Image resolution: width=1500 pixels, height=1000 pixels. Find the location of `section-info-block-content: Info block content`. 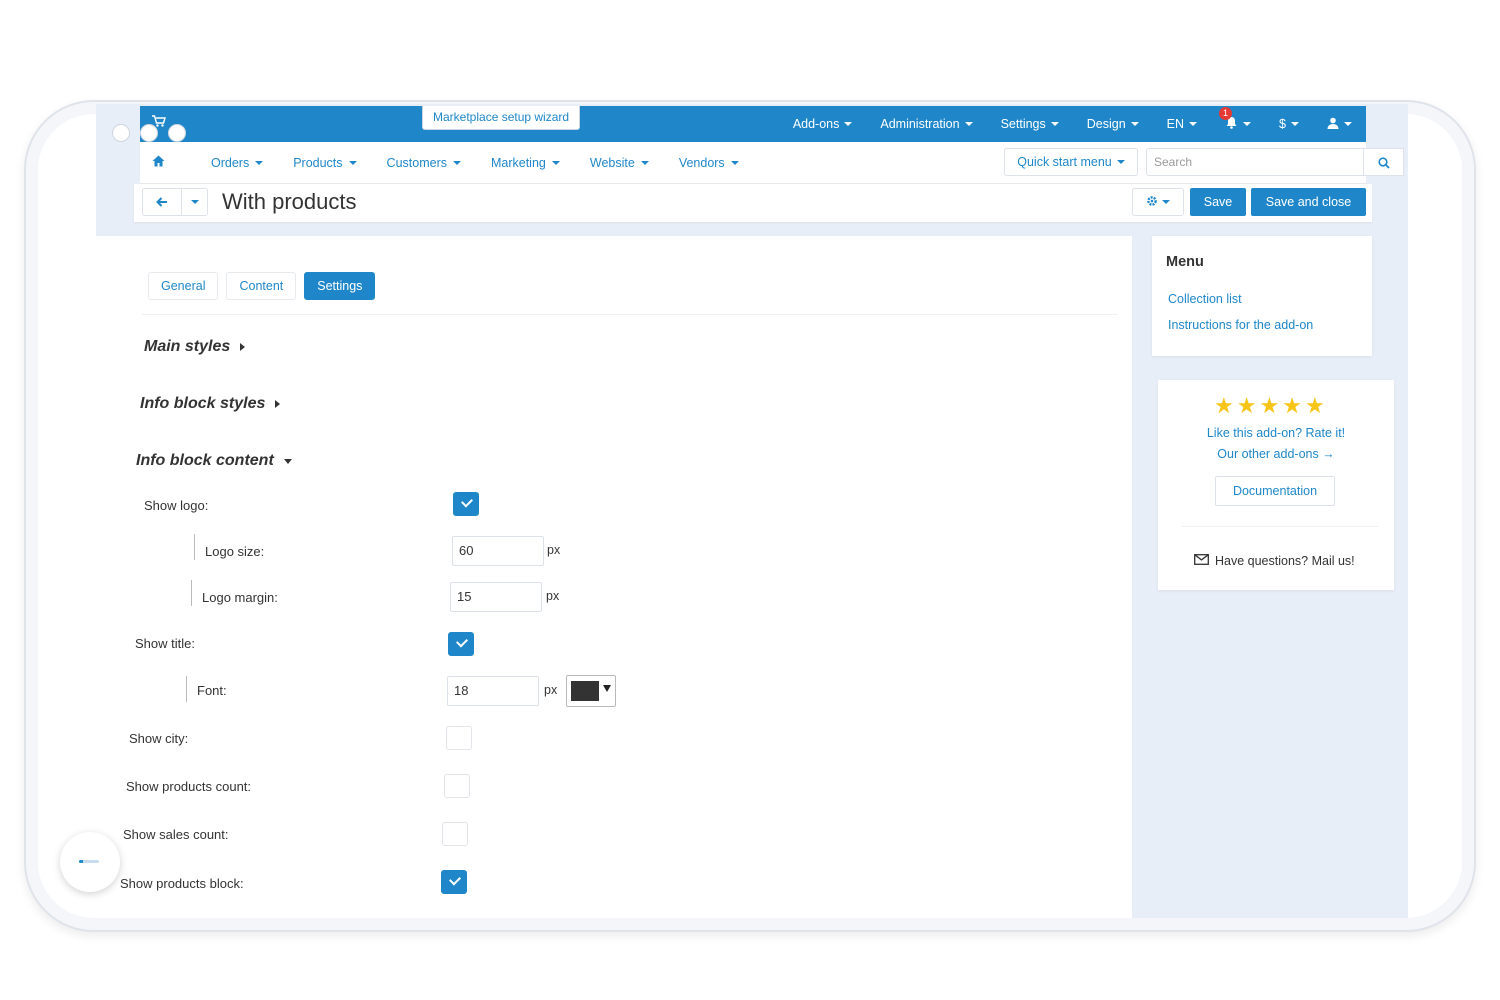

section-info-block-content: Info block content is located at coordinates (214, 461).